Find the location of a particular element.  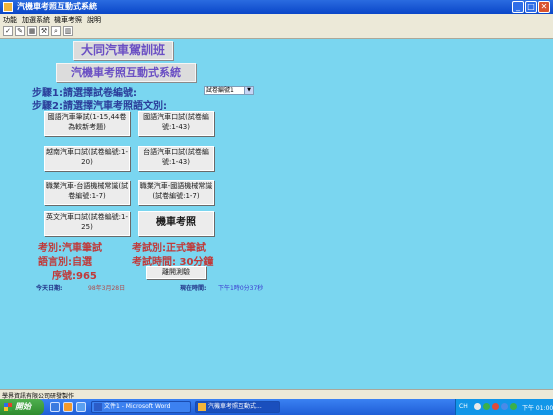

motorcycle-exam-button: 機車考照 is located at coordinates (176, 223).